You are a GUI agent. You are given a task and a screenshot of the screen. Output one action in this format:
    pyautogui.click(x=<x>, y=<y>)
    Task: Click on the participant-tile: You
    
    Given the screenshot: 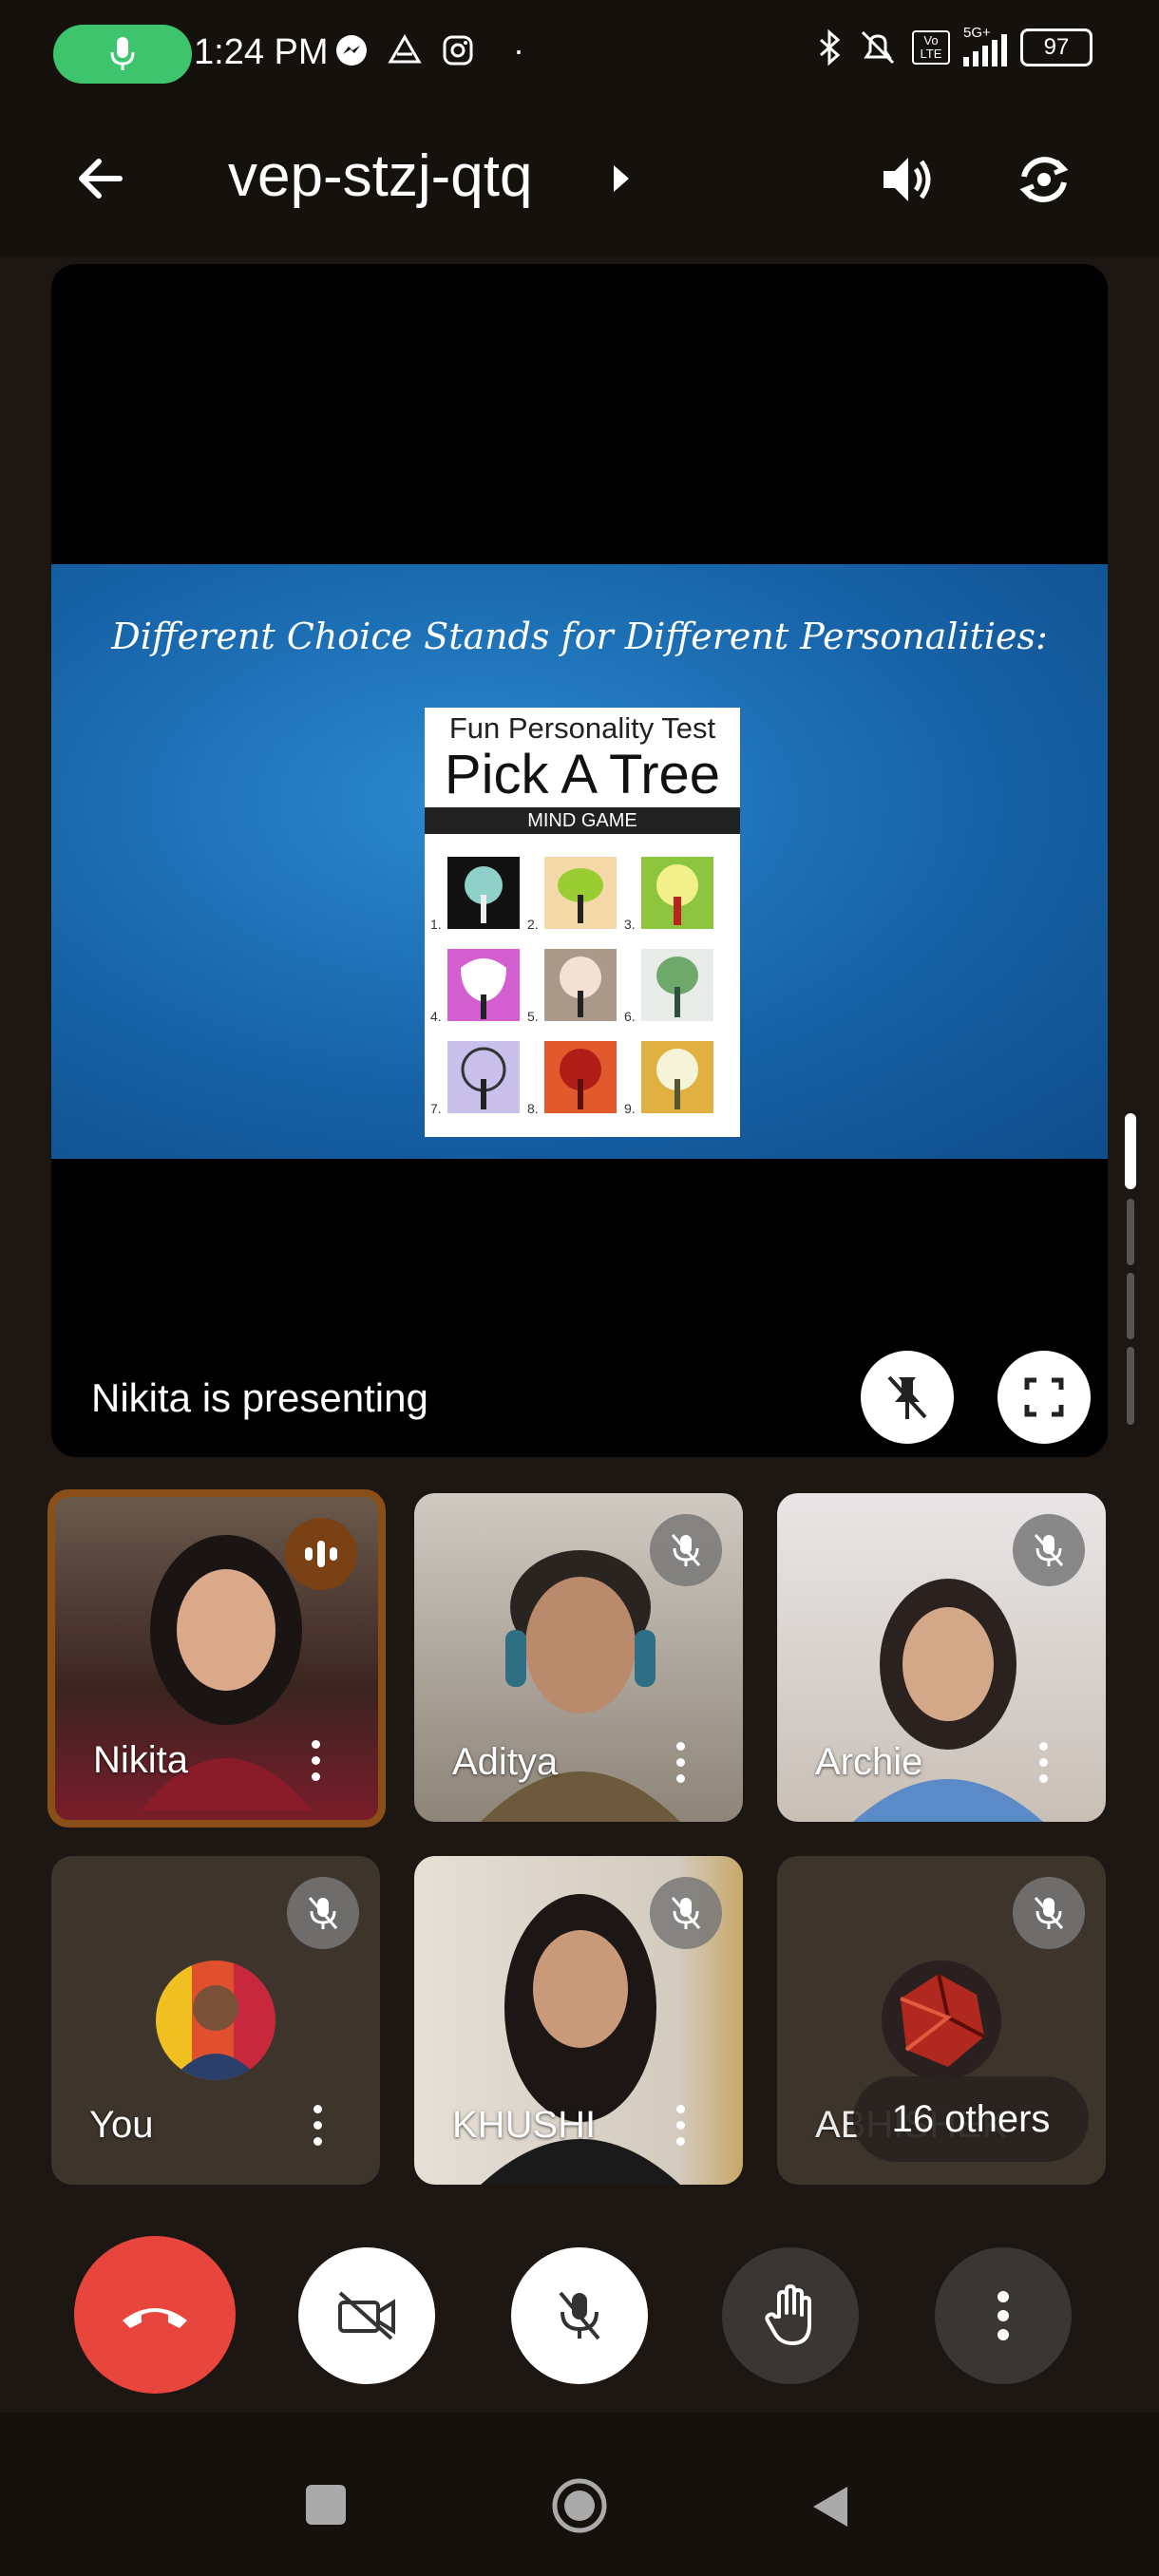 What is the action you would take?
    pyautogui.click(x=215, y=2020)
    